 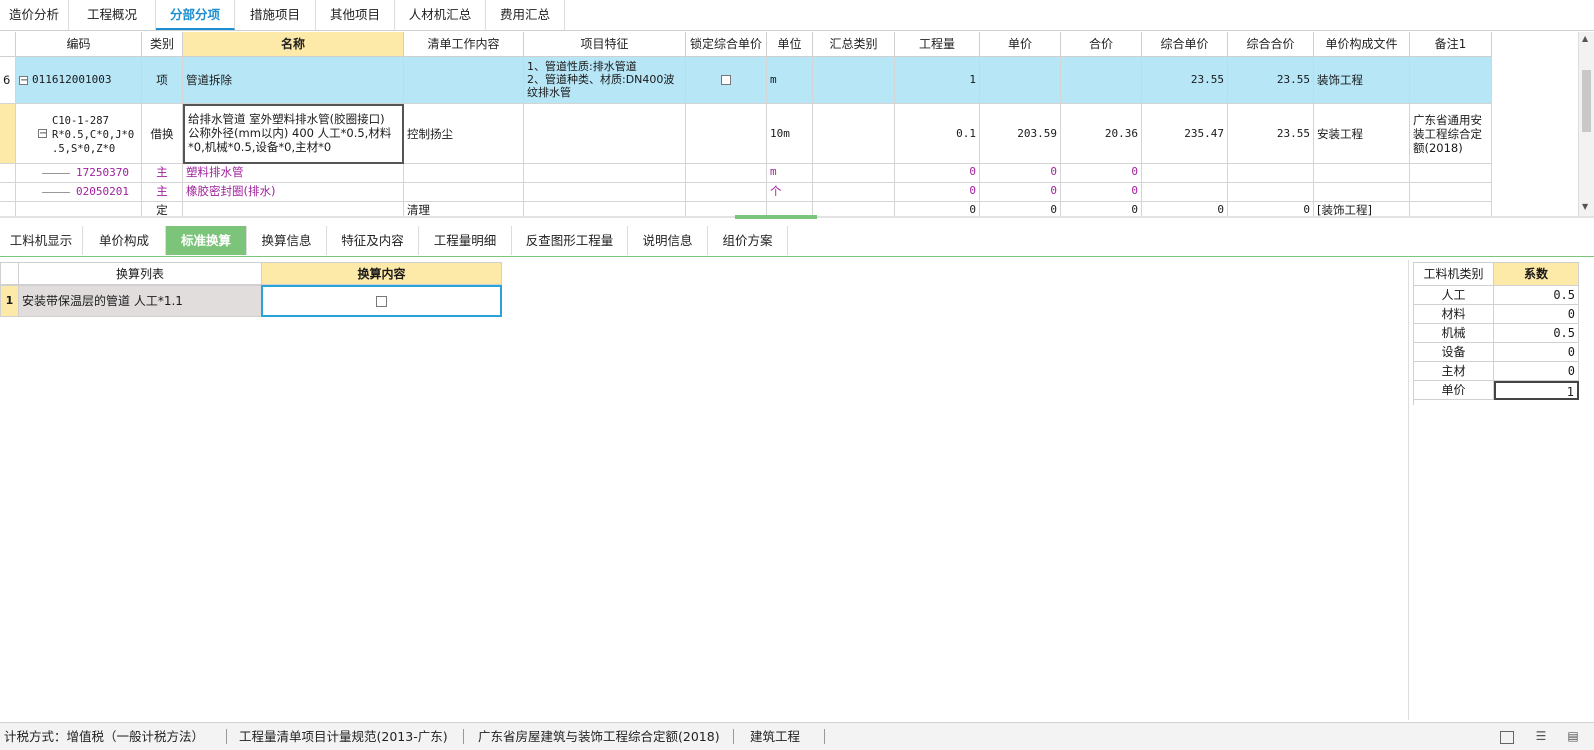 What do you see at coordinates (1020, 44) in the screenshot?
I see `col-header-unit-price: 单价` at bounding box center [1020, 44].